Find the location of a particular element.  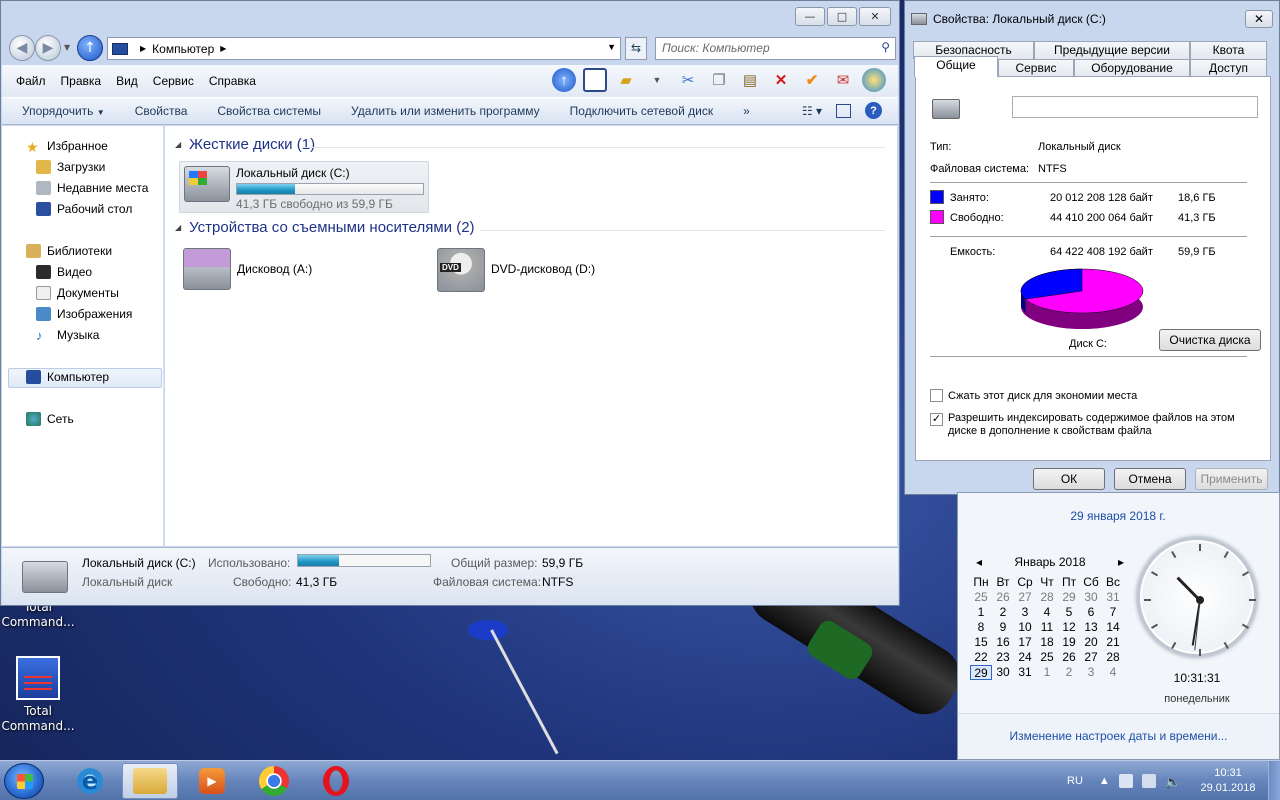

volume-icon: 🔈 is located at coordinates (1173, 781).